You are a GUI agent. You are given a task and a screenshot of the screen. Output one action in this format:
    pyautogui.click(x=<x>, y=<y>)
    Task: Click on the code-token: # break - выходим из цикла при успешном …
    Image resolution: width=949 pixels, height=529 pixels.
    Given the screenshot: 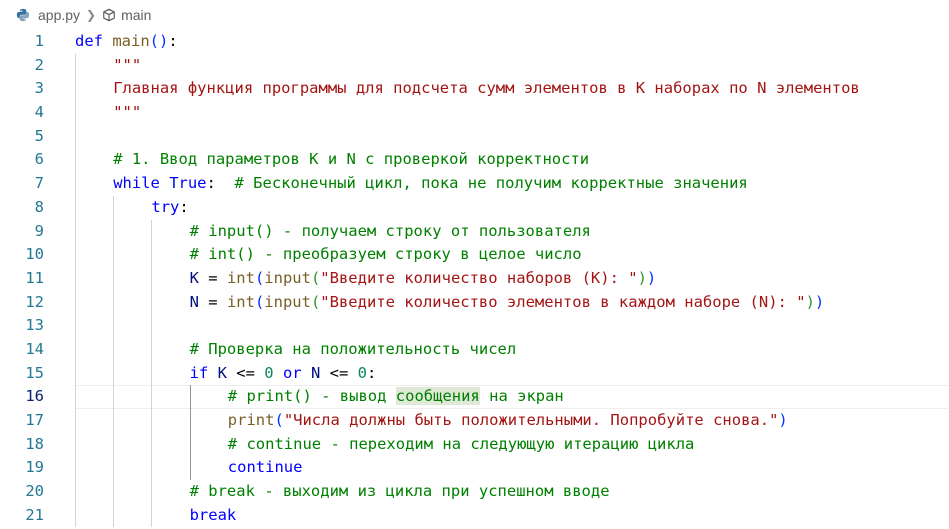 What is the action you would take?
    pyautogui.click(x=399, y=491)
    